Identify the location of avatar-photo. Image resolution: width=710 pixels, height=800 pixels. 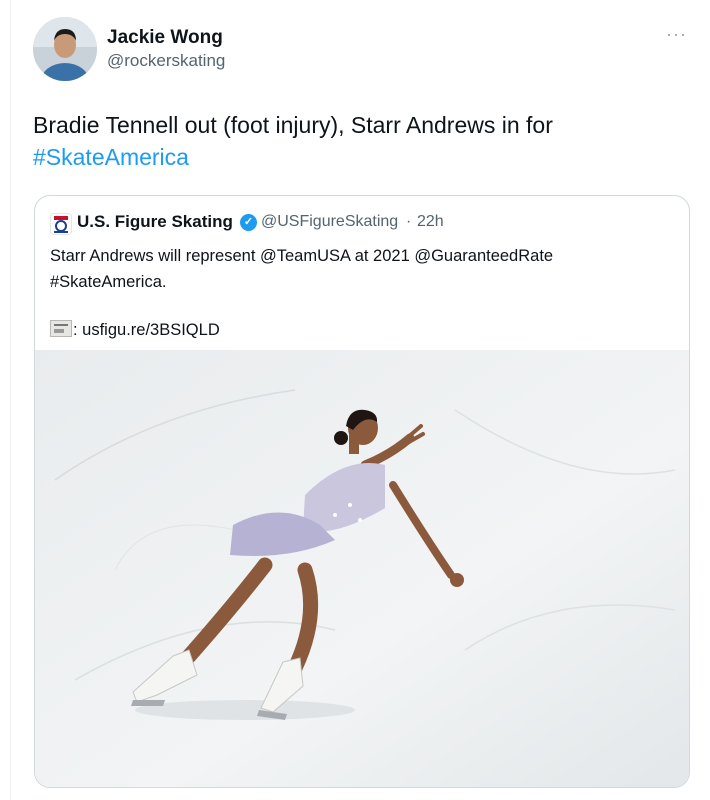
(65, 49).